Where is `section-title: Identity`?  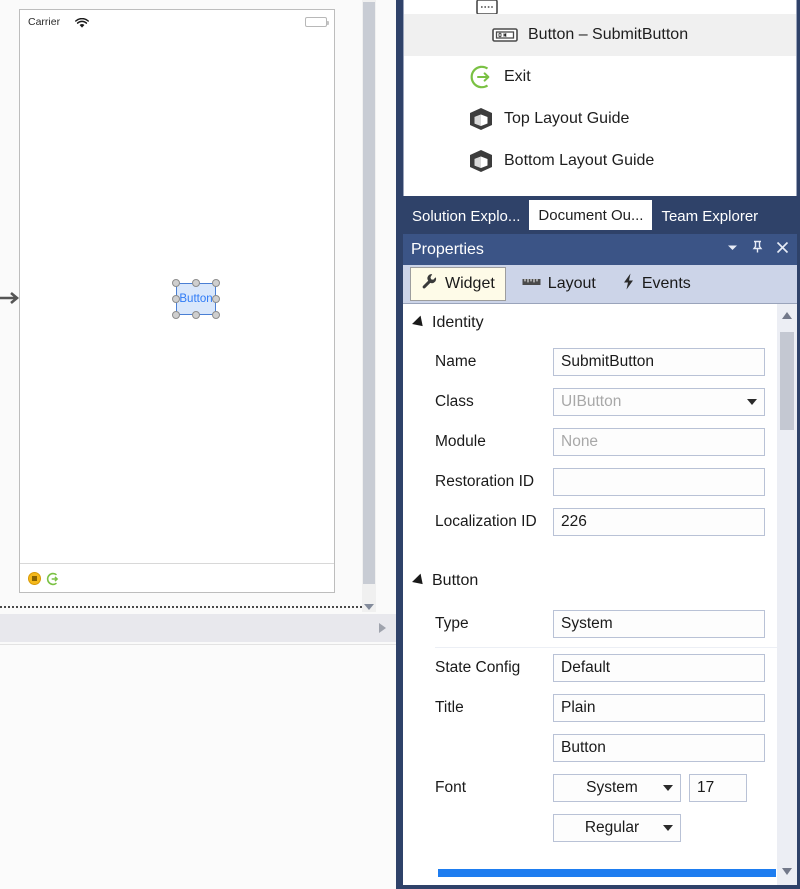 section-title: Identity is located at coordinates (458, 322).